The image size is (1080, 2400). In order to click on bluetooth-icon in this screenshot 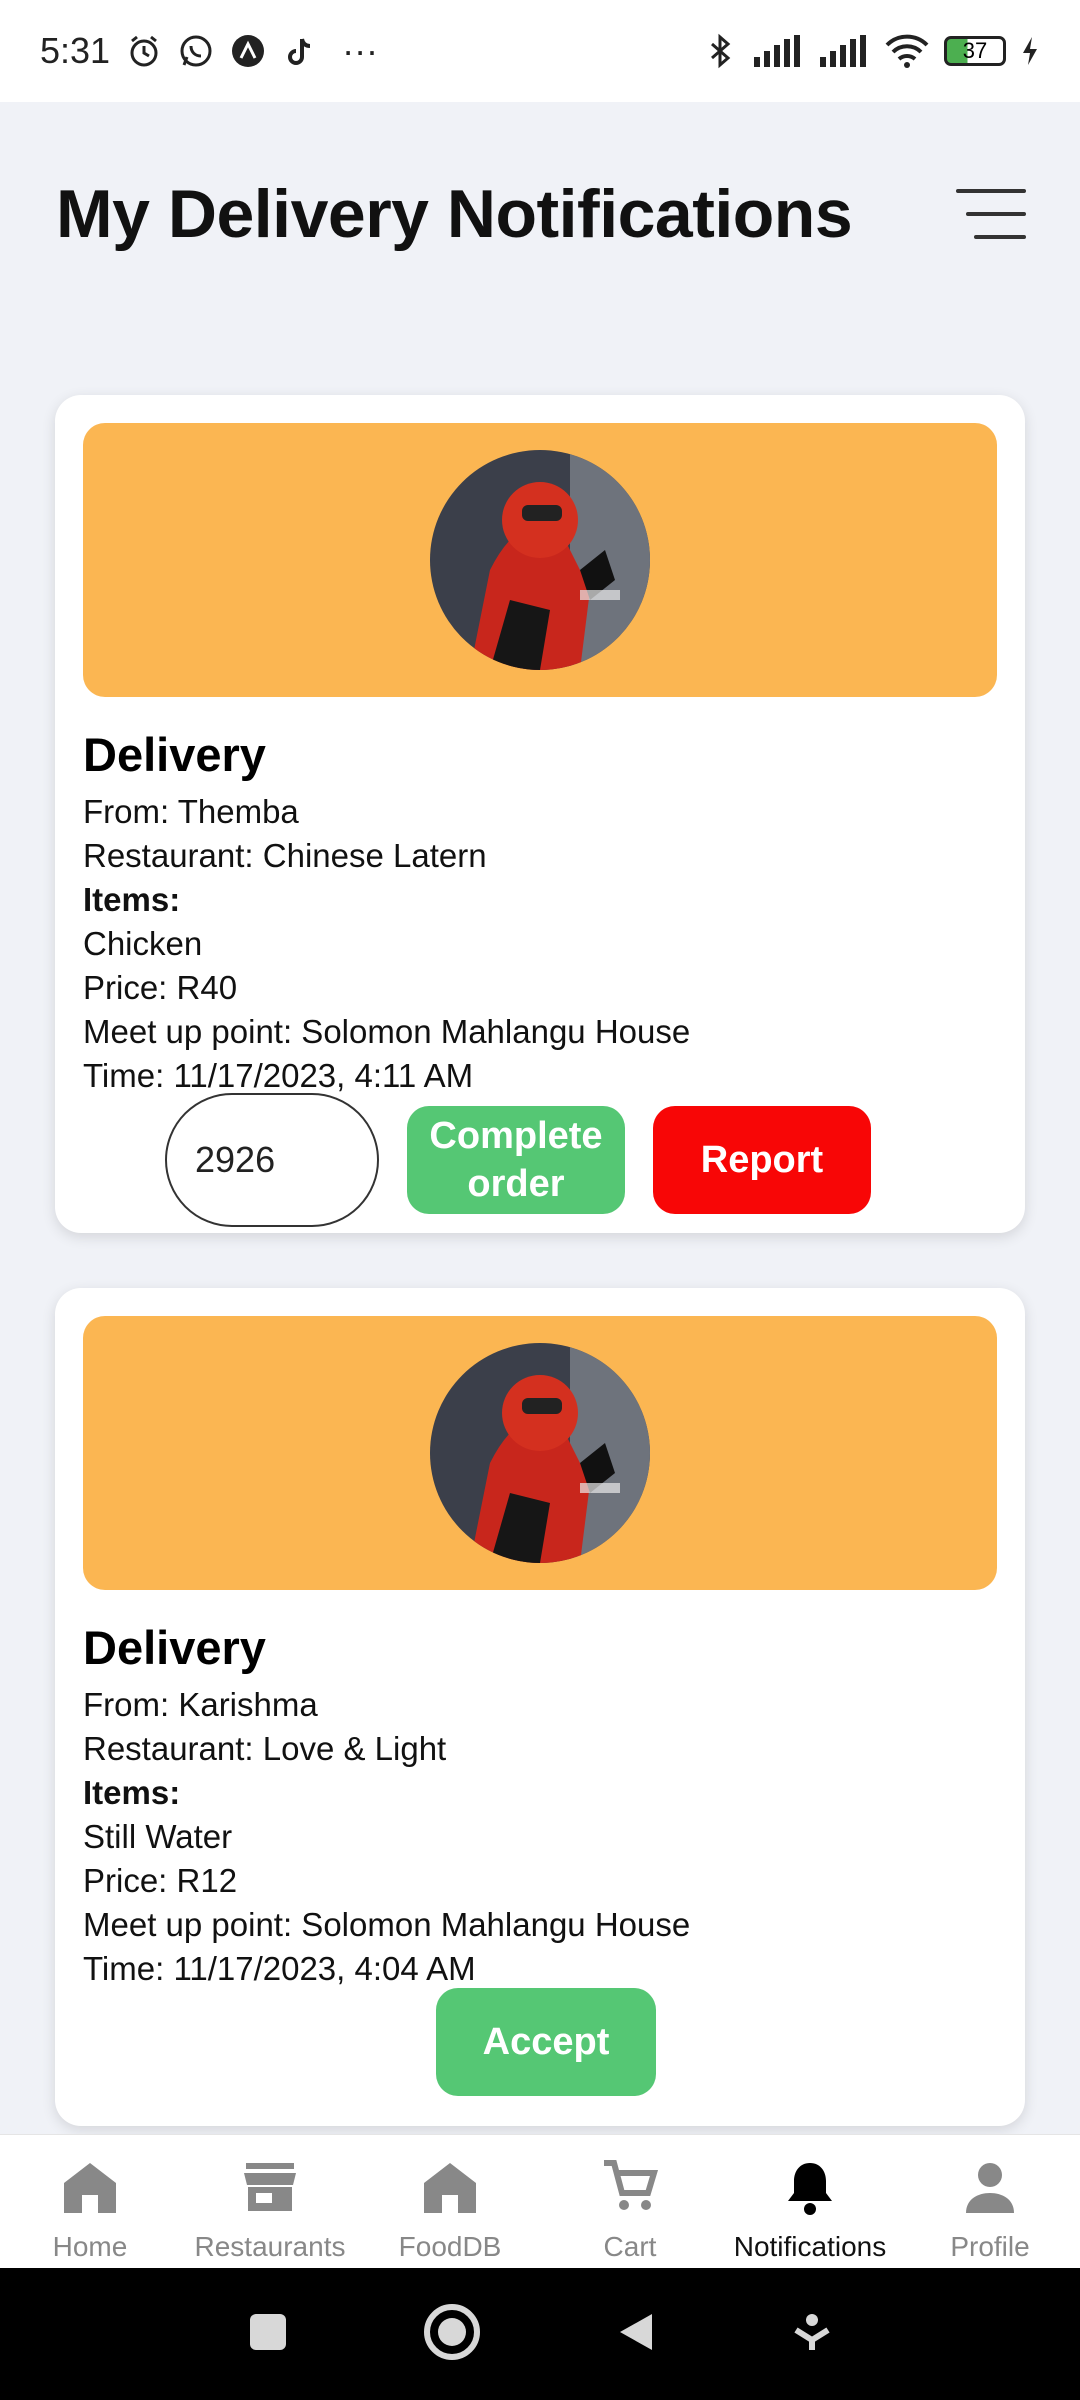, I will do `click(720, 51)`.